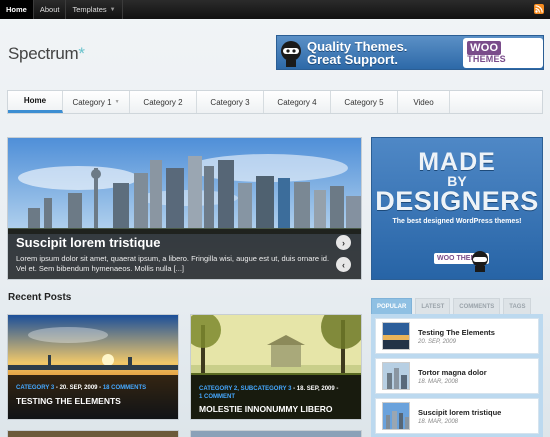 Image resolution: width=550 pixels, height=437 pixels. I want to click on post-category-link: CATEGORY 3, so click(35, 388).